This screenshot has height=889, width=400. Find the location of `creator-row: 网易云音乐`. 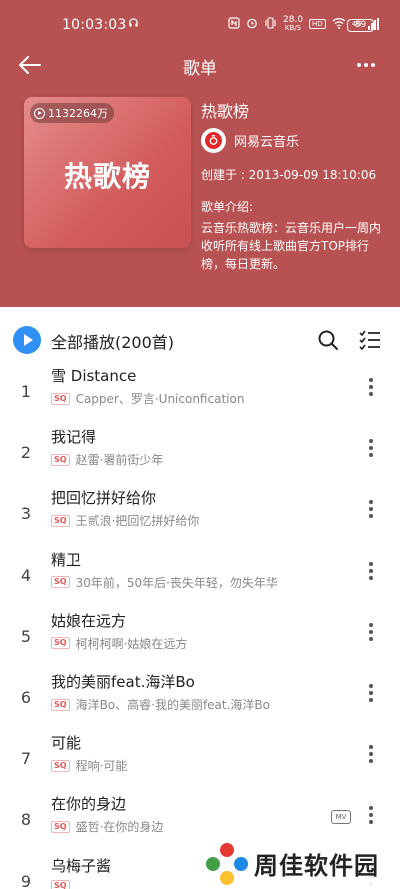

creator-row: 网易云音乐 is located at coordinates (250, 140).